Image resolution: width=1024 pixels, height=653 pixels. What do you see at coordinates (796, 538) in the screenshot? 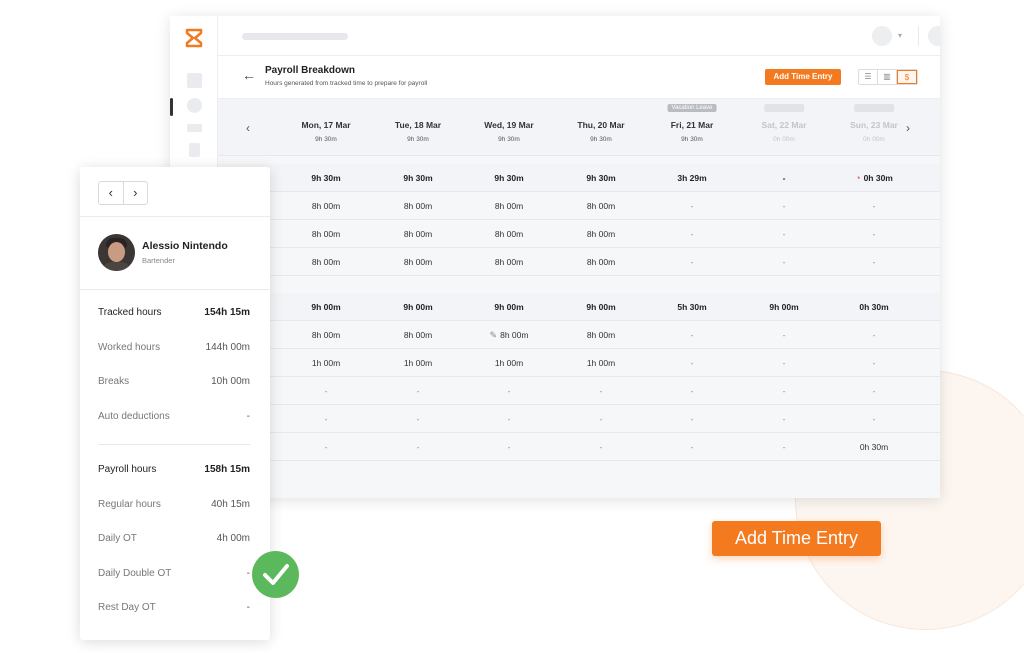
I see `add-time-entry-cta-button: Add Time Entry` at bounding box center [796, 538].